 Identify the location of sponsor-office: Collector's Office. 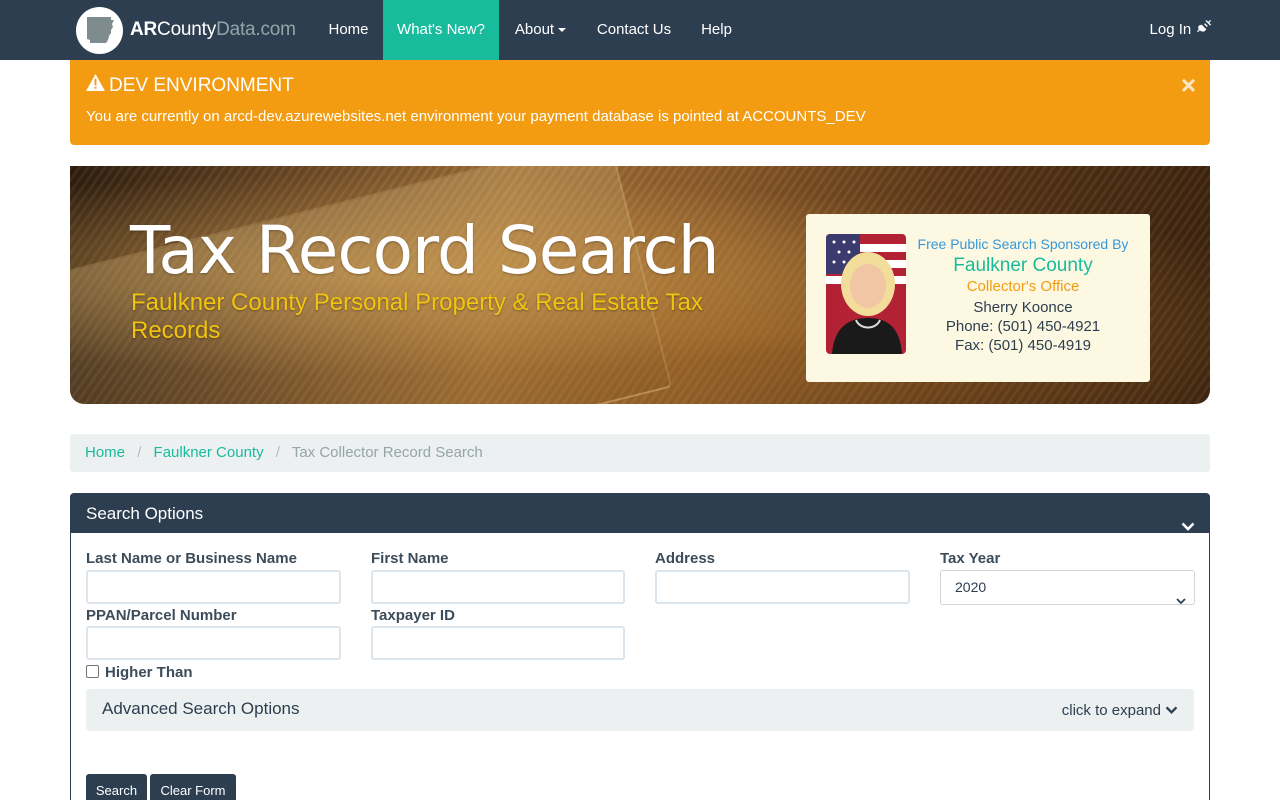
(1023, 286).